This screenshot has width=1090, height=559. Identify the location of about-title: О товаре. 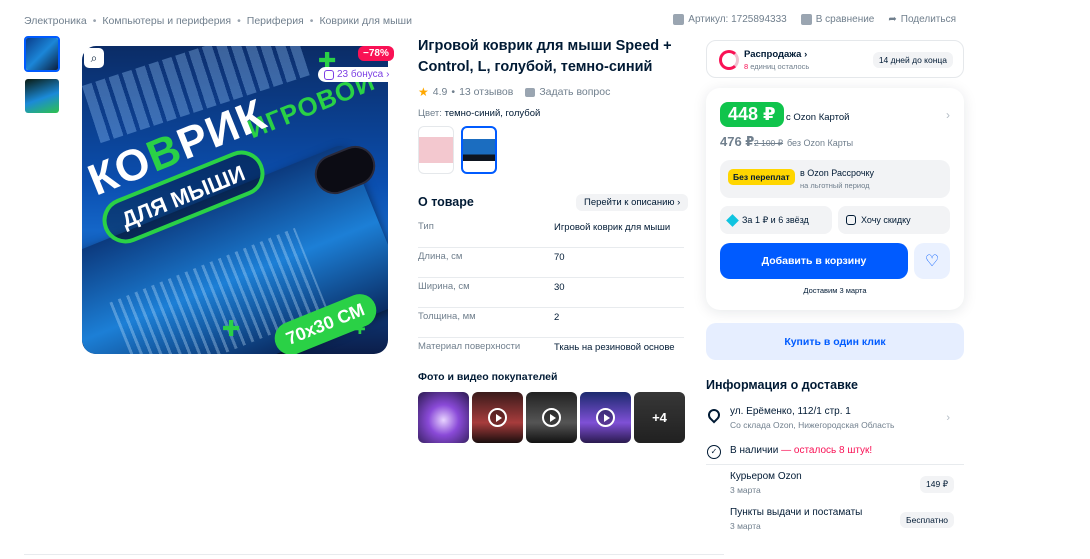
(446, 202).